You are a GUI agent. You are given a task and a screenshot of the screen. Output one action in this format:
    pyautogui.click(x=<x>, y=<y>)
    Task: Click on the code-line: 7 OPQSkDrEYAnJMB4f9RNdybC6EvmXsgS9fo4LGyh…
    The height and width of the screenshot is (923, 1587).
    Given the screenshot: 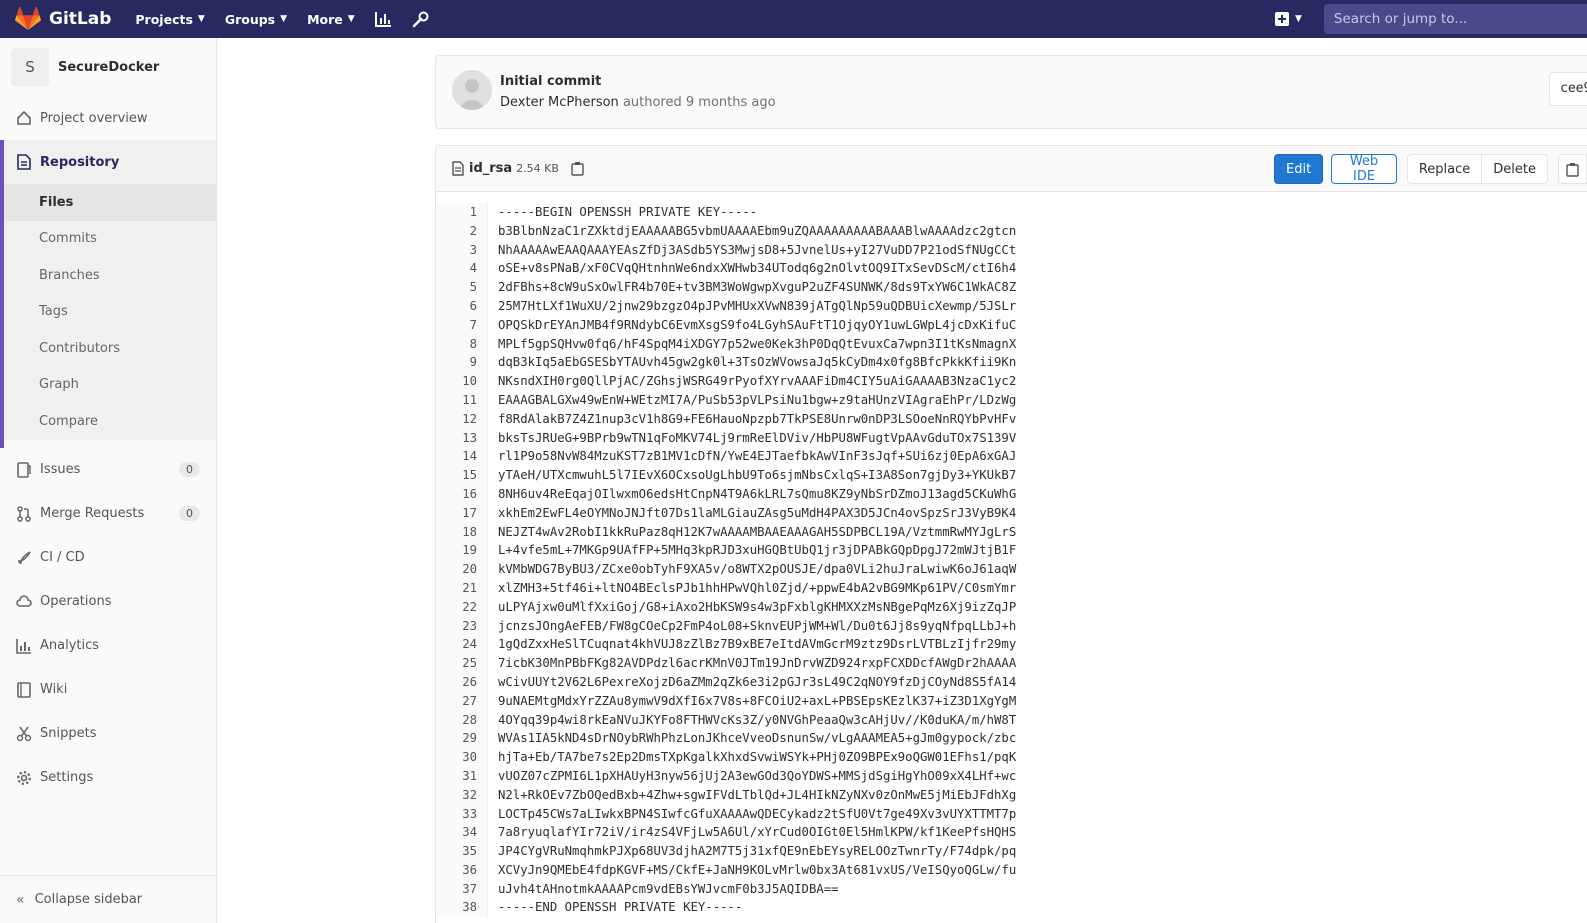 What is the action you would take?
    pyautogui.click(x=1011, y=325)
    